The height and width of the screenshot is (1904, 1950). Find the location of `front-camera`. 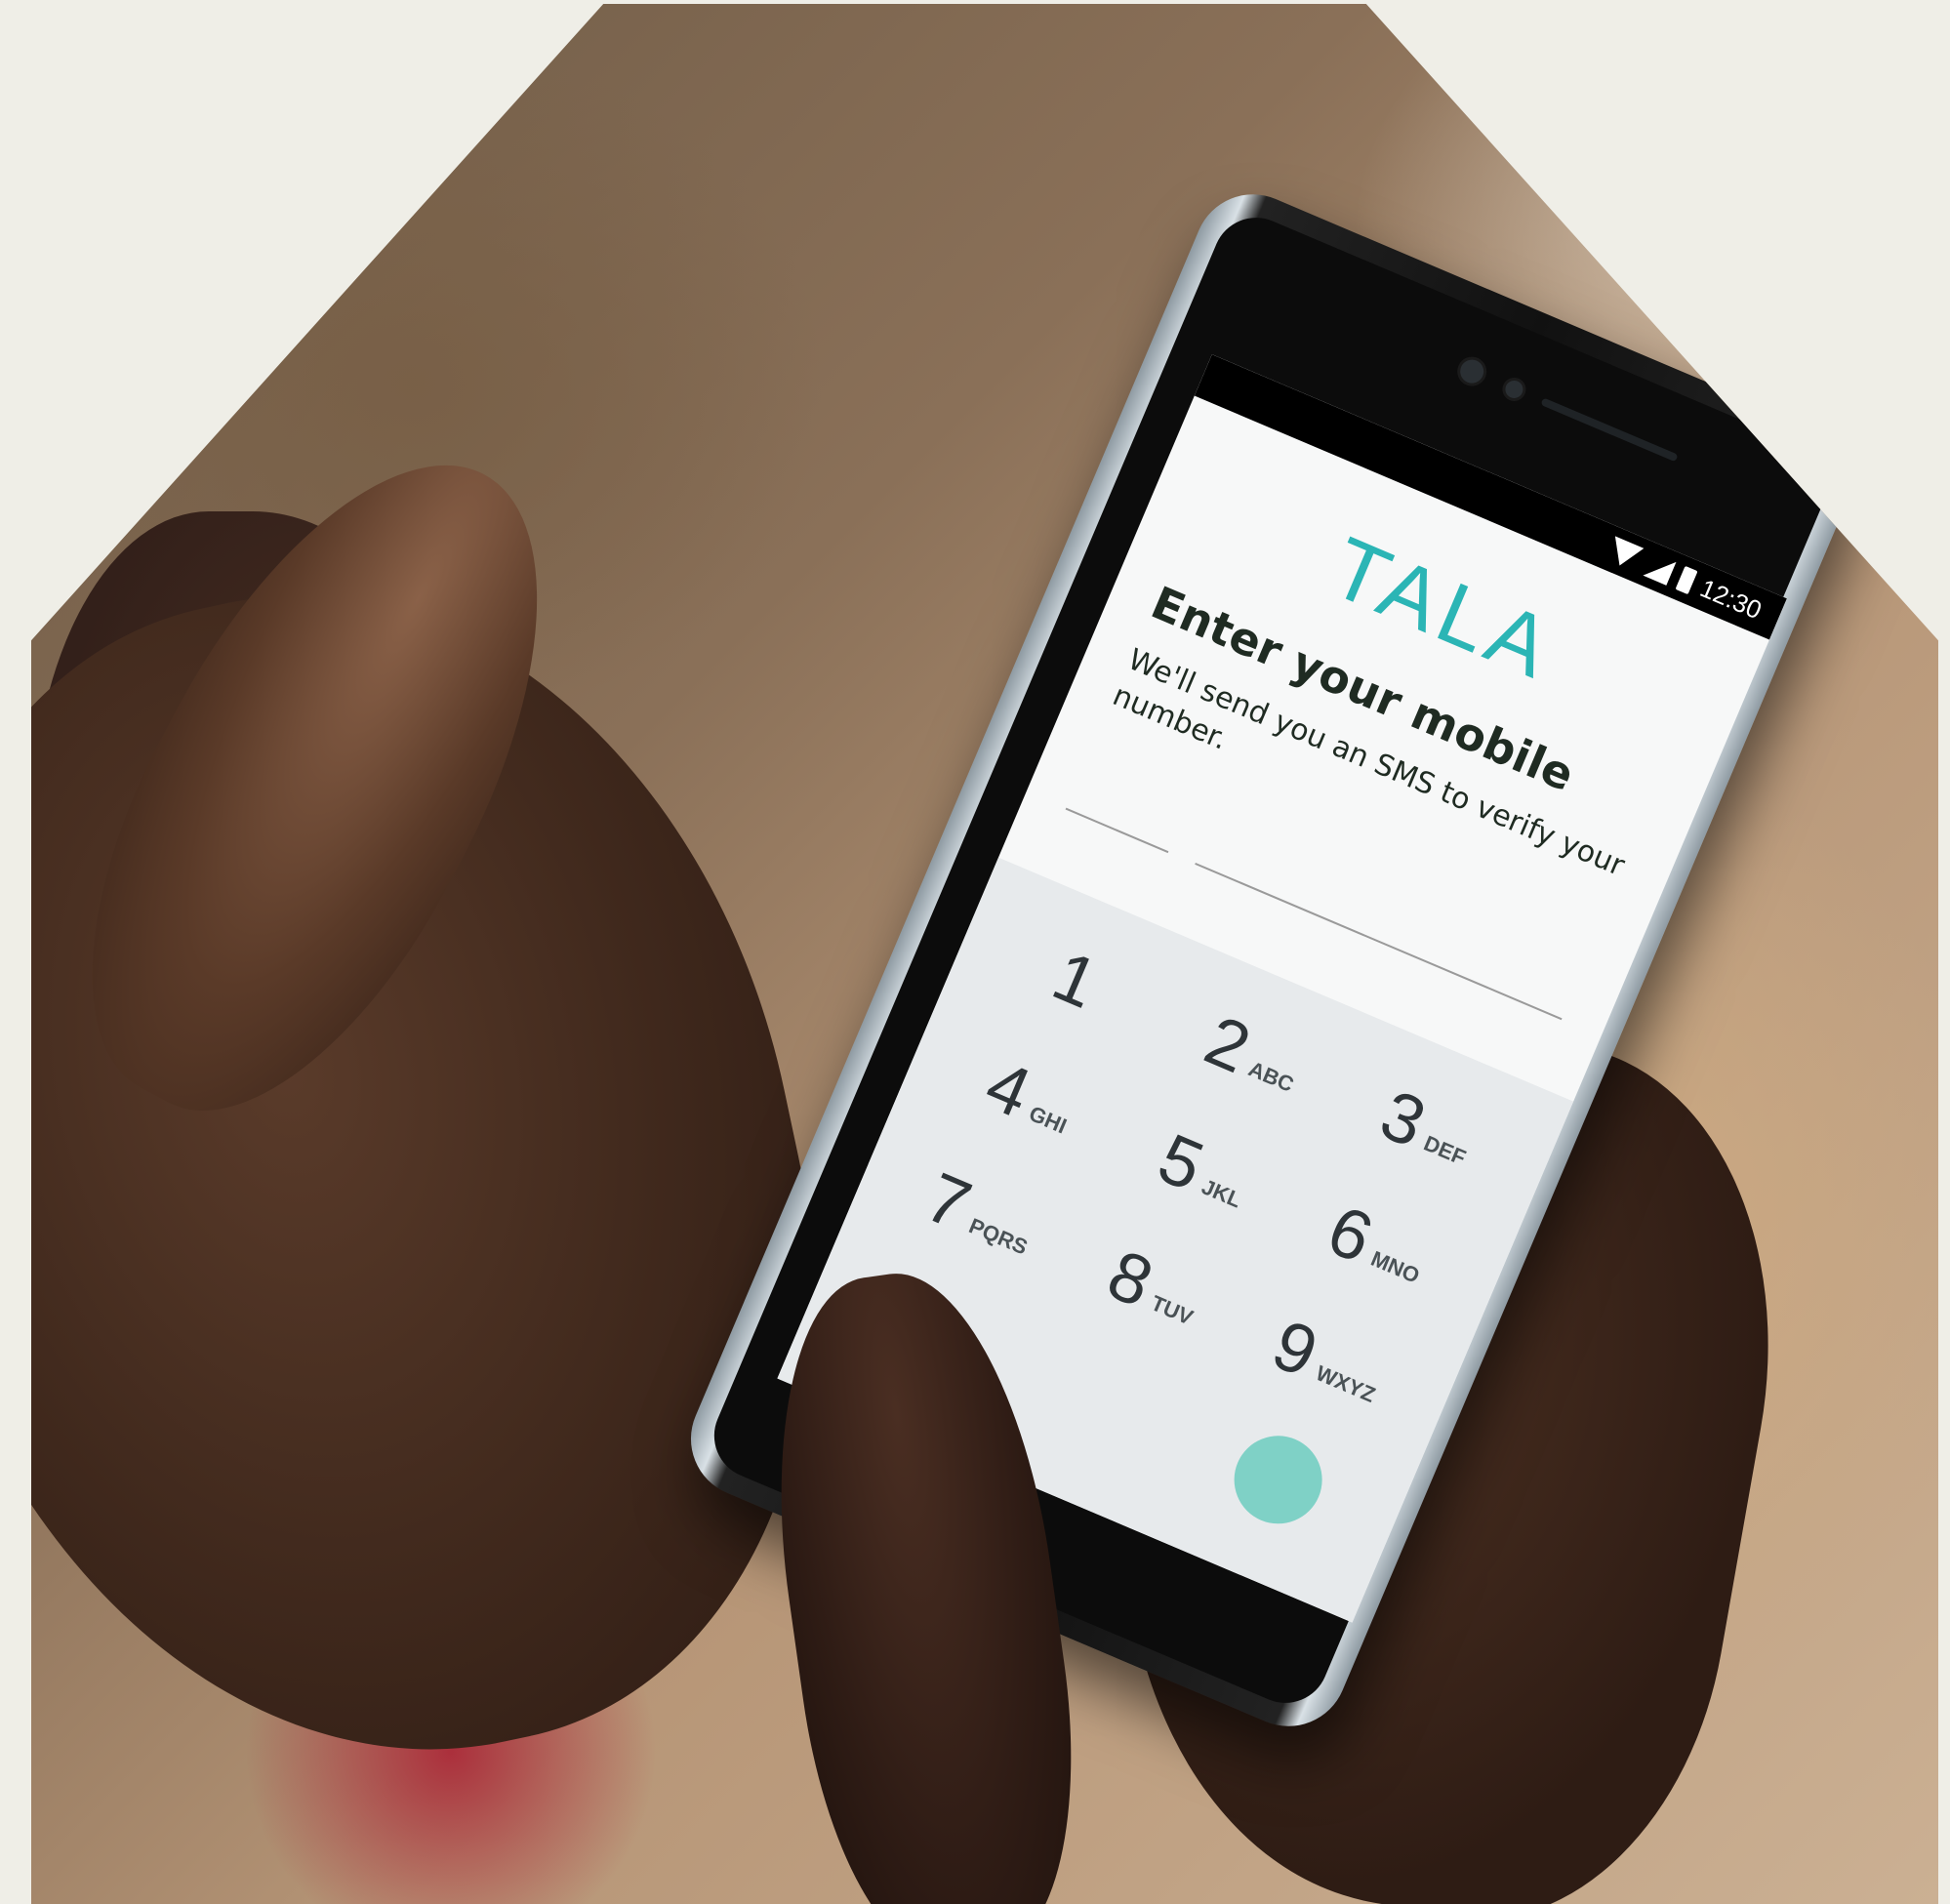

front-camera is located at coordinates (1471, 371).